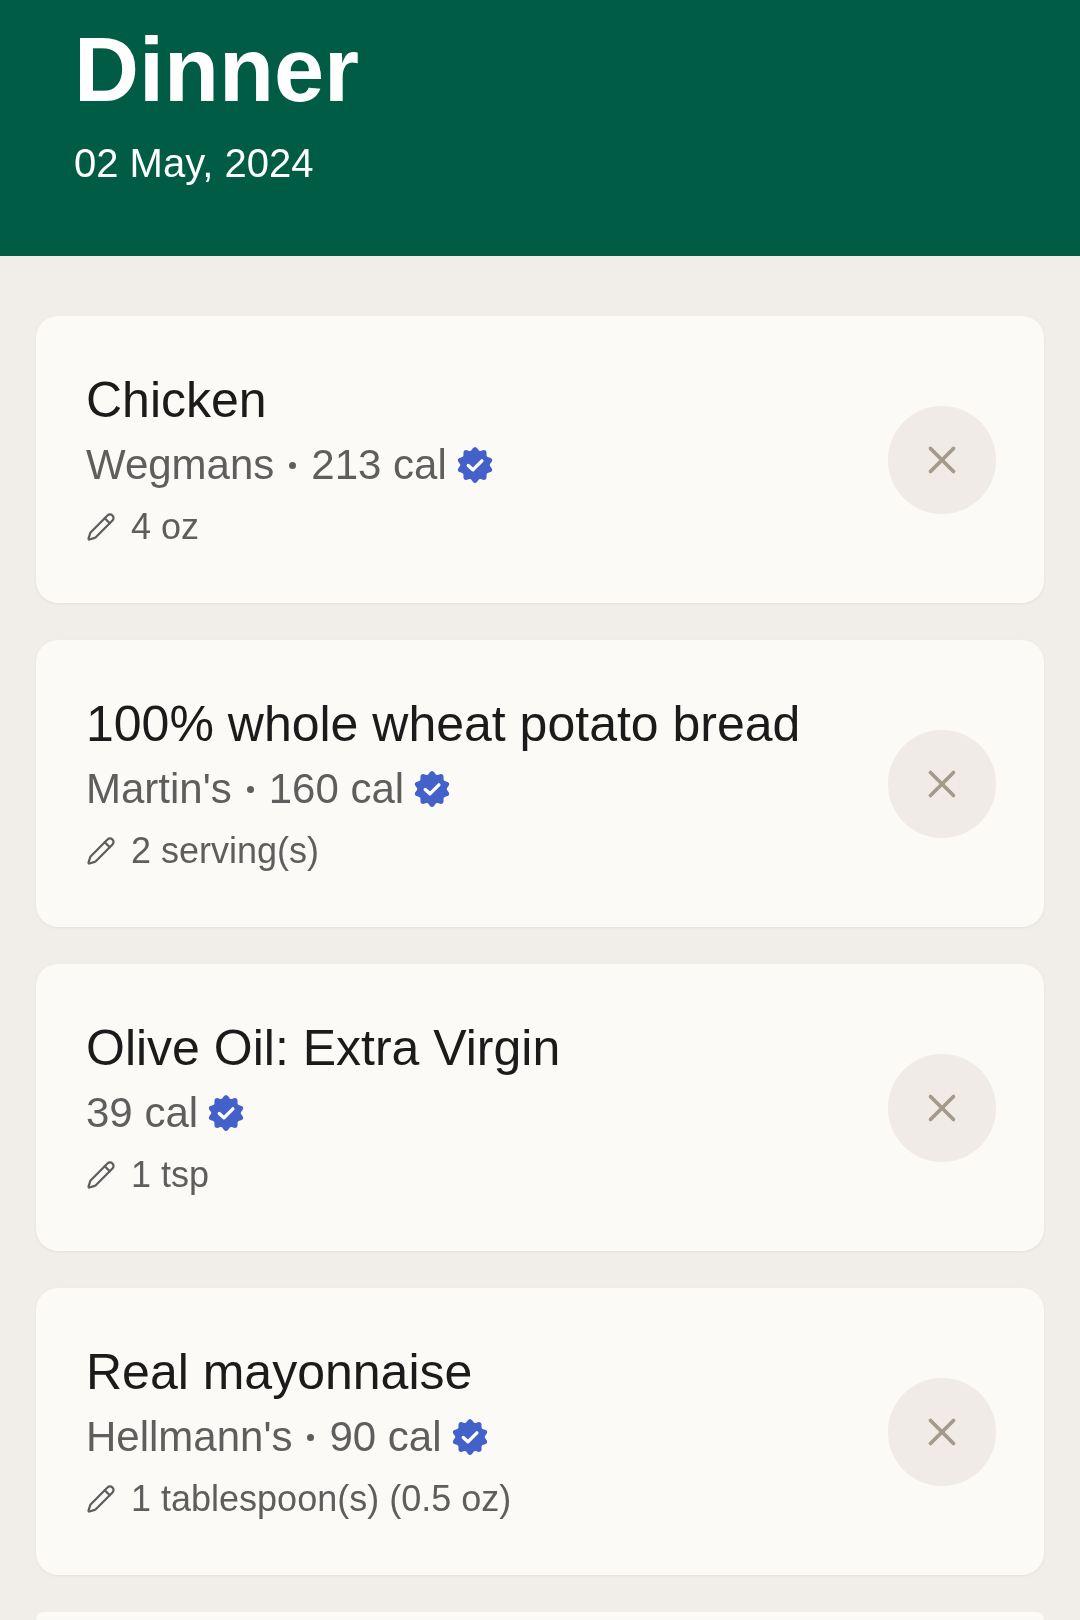  What do you see at coordinates (323, 1048) in the screenshot?
I see `food-name: Olive Oil: Extra Virgin` at bounding box center [323, 1048].